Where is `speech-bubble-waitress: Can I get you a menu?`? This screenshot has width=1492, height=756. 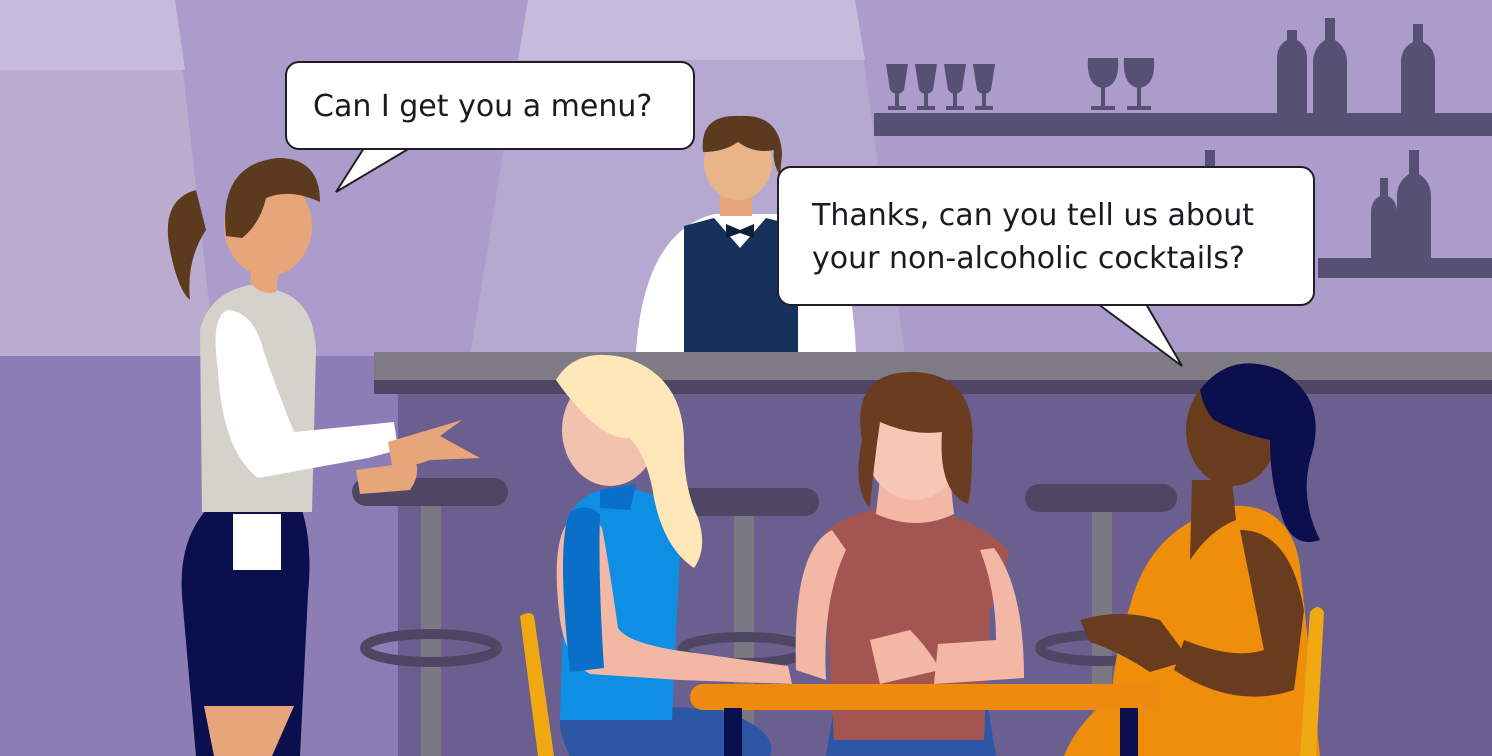 speech-bubble-waitress: Can I get you a menu? is located at coordinates (490, 105).